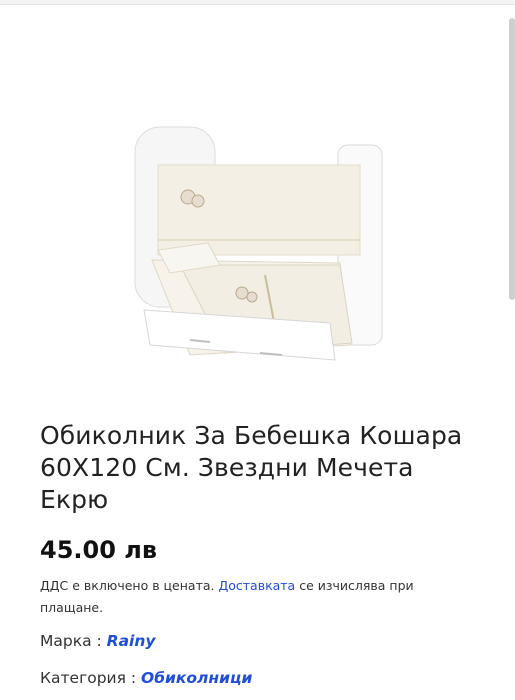 This screenshot has height=700, width=515. I want to click on category-label: Категория :, so click(91, 678).